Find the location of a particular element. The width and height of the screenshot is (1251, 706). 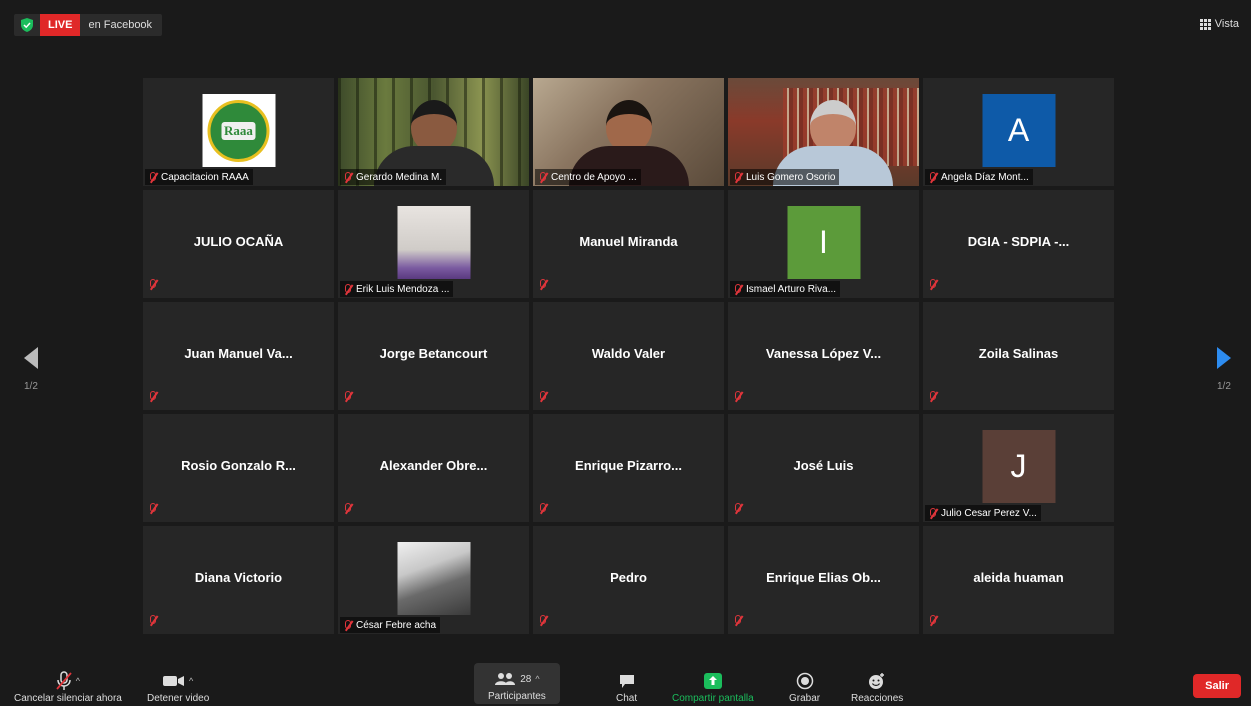

participants-caret-icon: ^ is located at coordinates (537, 679).